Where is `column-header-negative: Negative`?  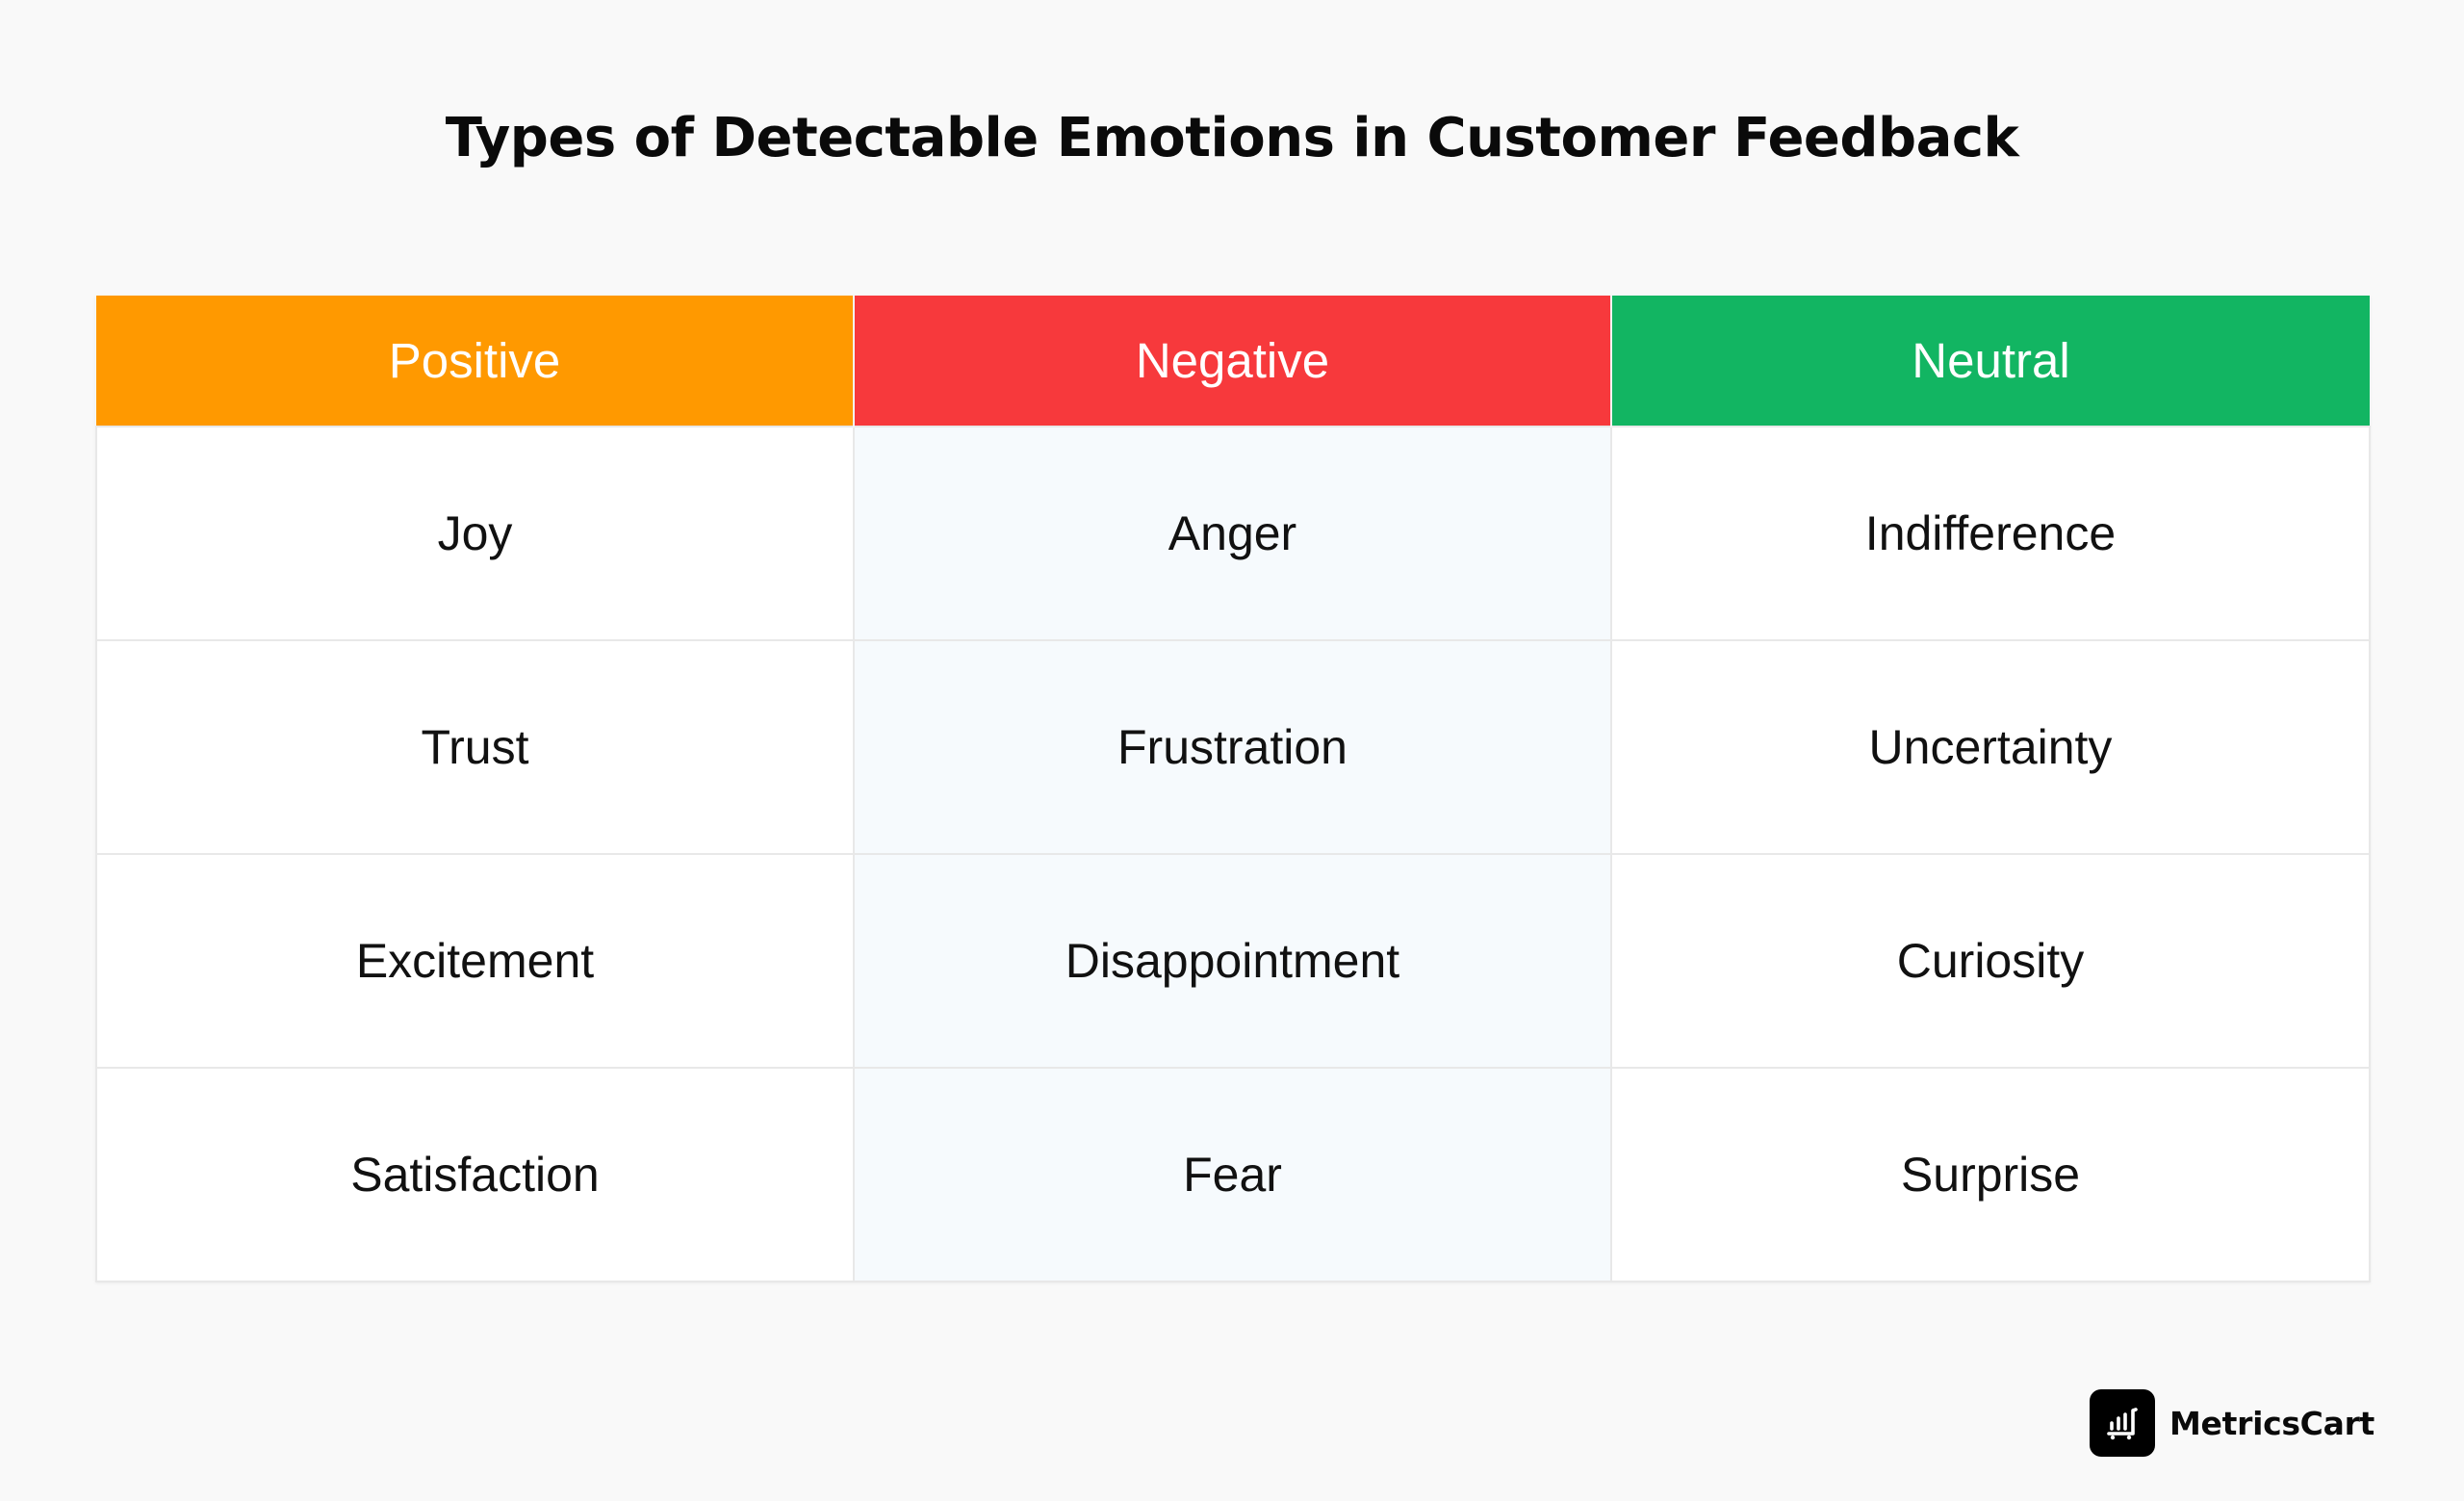
column-header-negative: Negative is located at coordinates (1232, 361).